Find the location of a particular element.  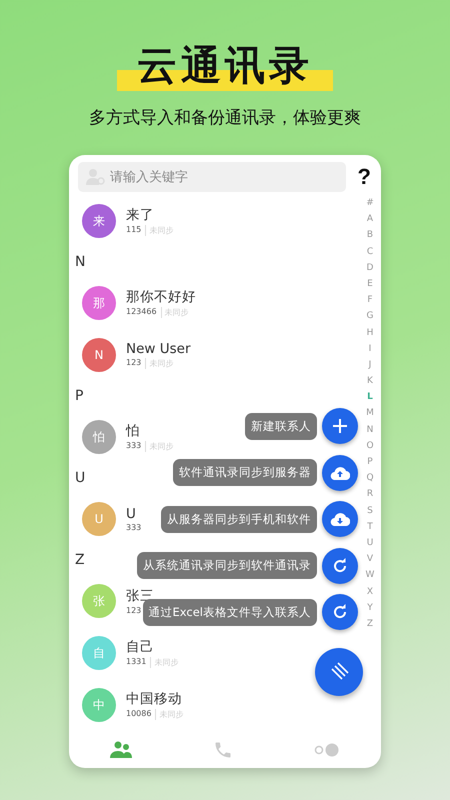

cloud-upload-icon is located at coordinates (340, 473).